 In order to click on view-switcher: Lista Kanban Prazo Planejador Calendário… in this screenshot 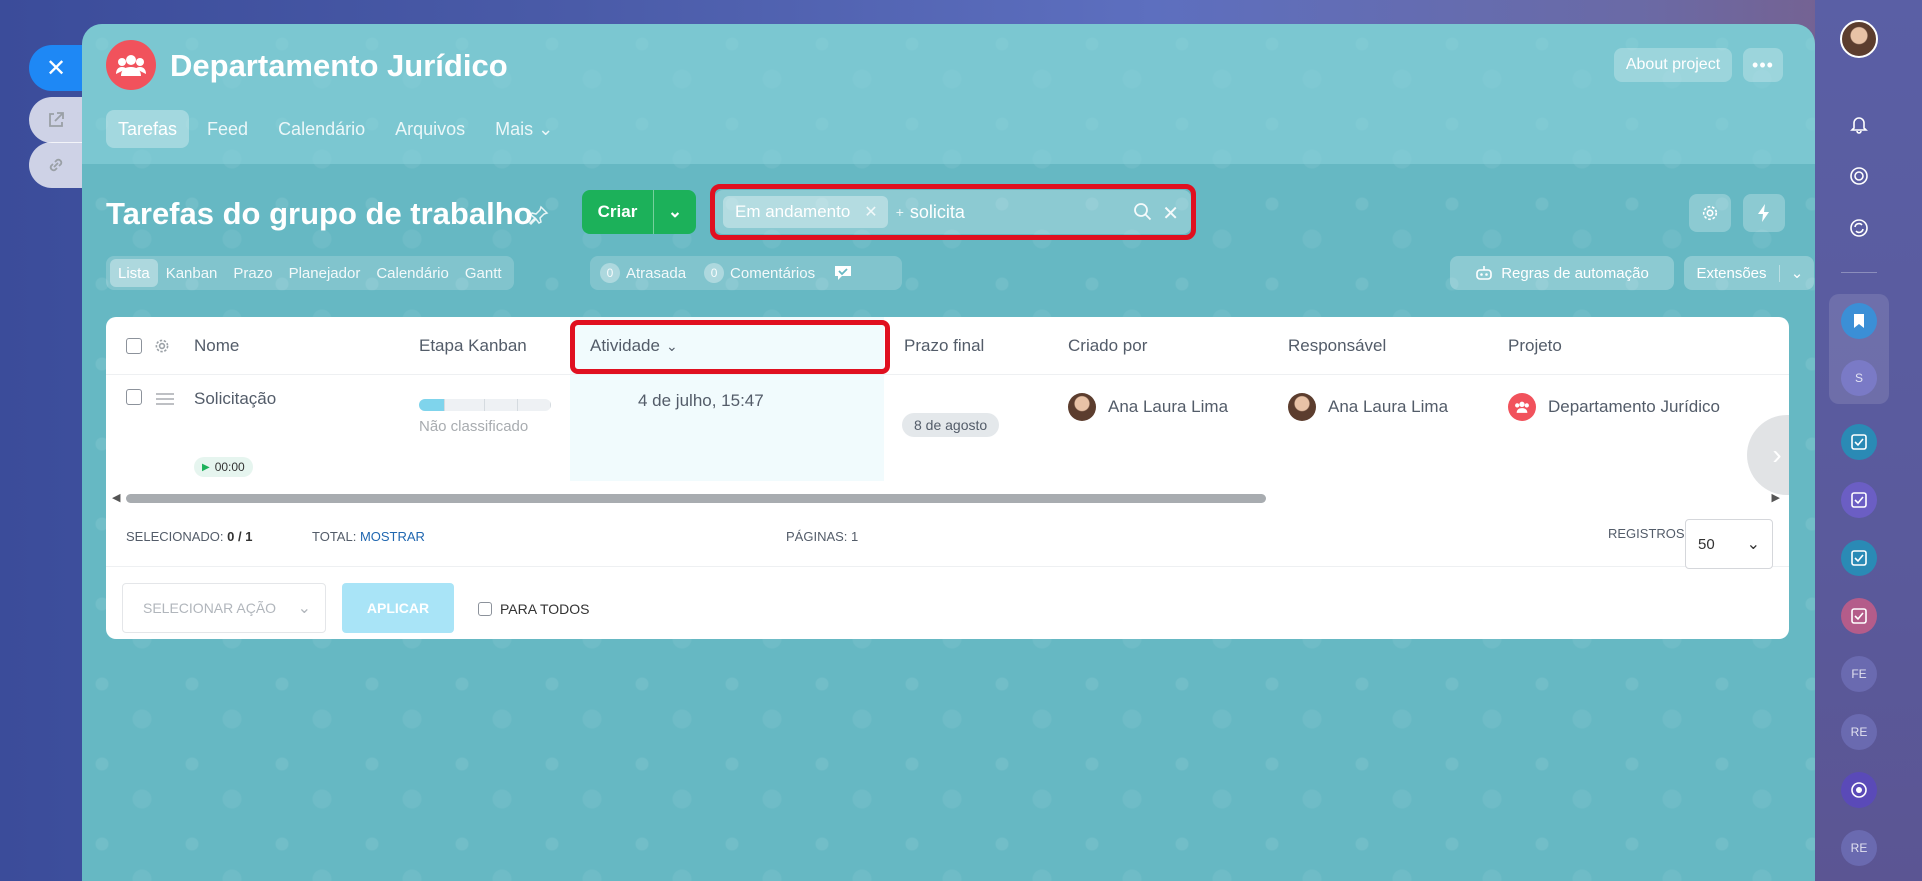, I will do `click(310, 273)`.